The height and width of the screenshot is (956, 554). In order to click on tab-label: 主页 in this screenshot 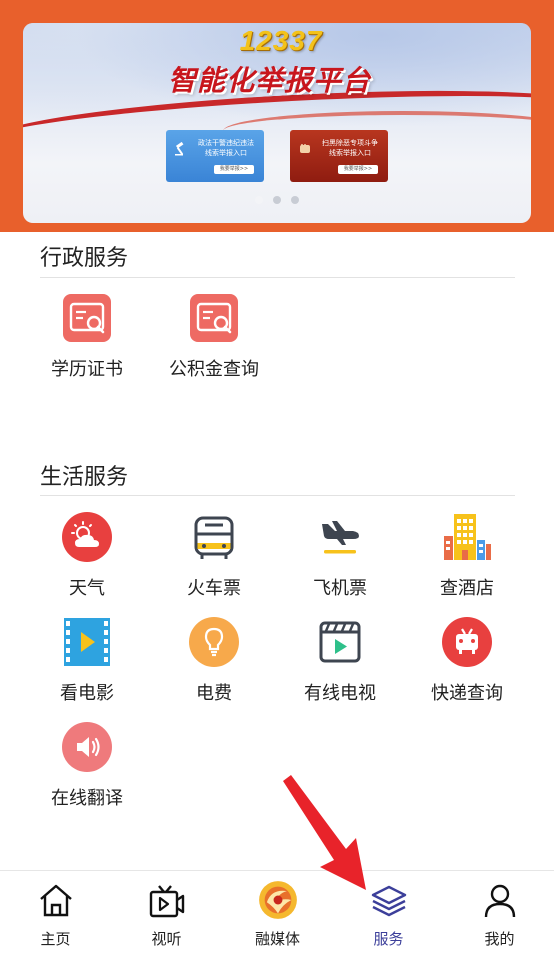, I will do `click(55, 939)`.